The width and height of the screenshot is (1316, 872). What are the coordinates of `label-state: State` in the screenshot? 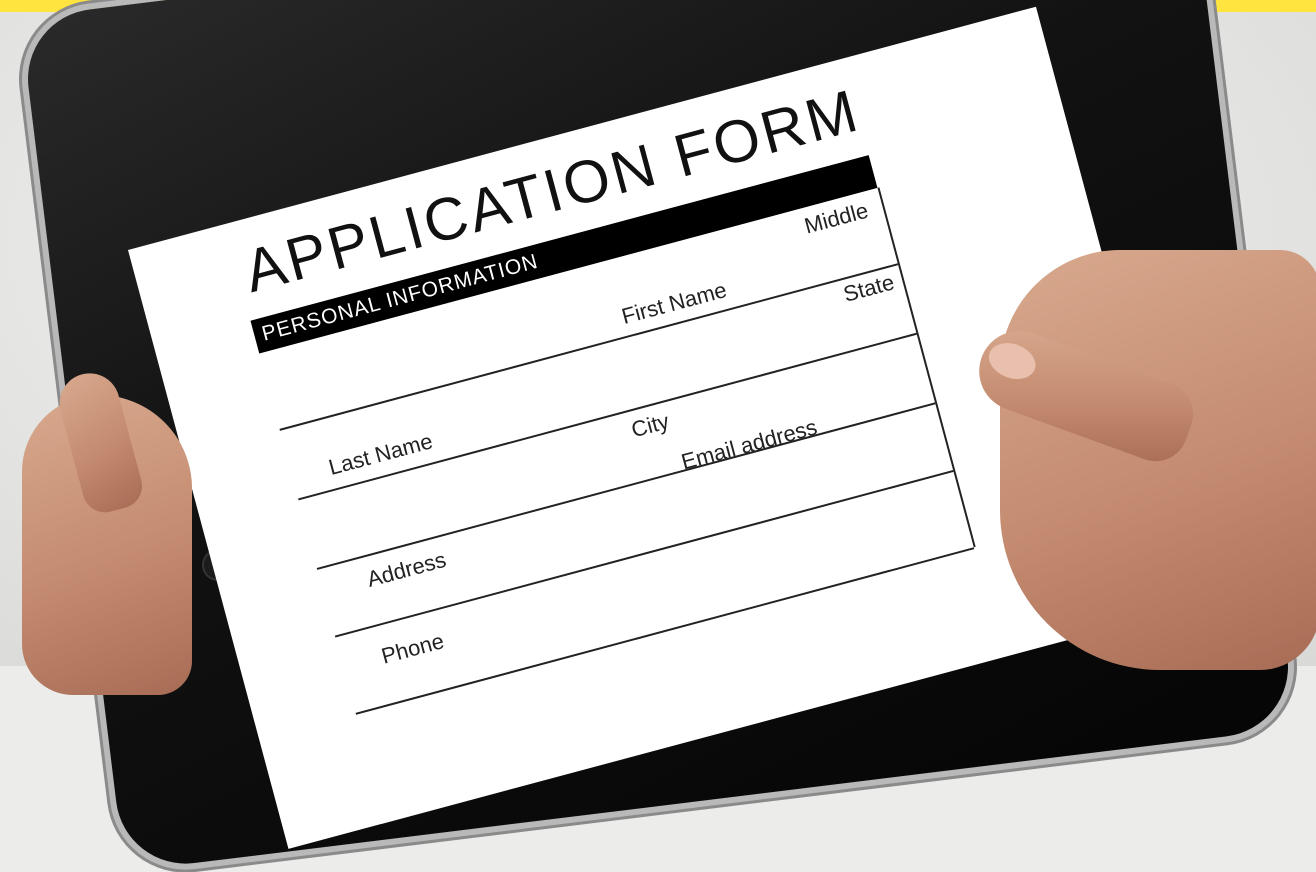 It's located at (868, 288).